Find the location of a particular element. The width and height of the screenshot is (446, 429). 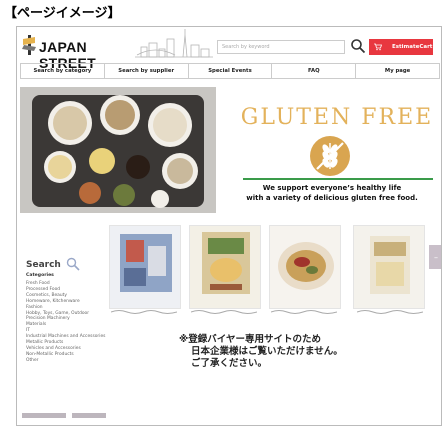

grain-bowls-image is located at coordinates (118, 150).